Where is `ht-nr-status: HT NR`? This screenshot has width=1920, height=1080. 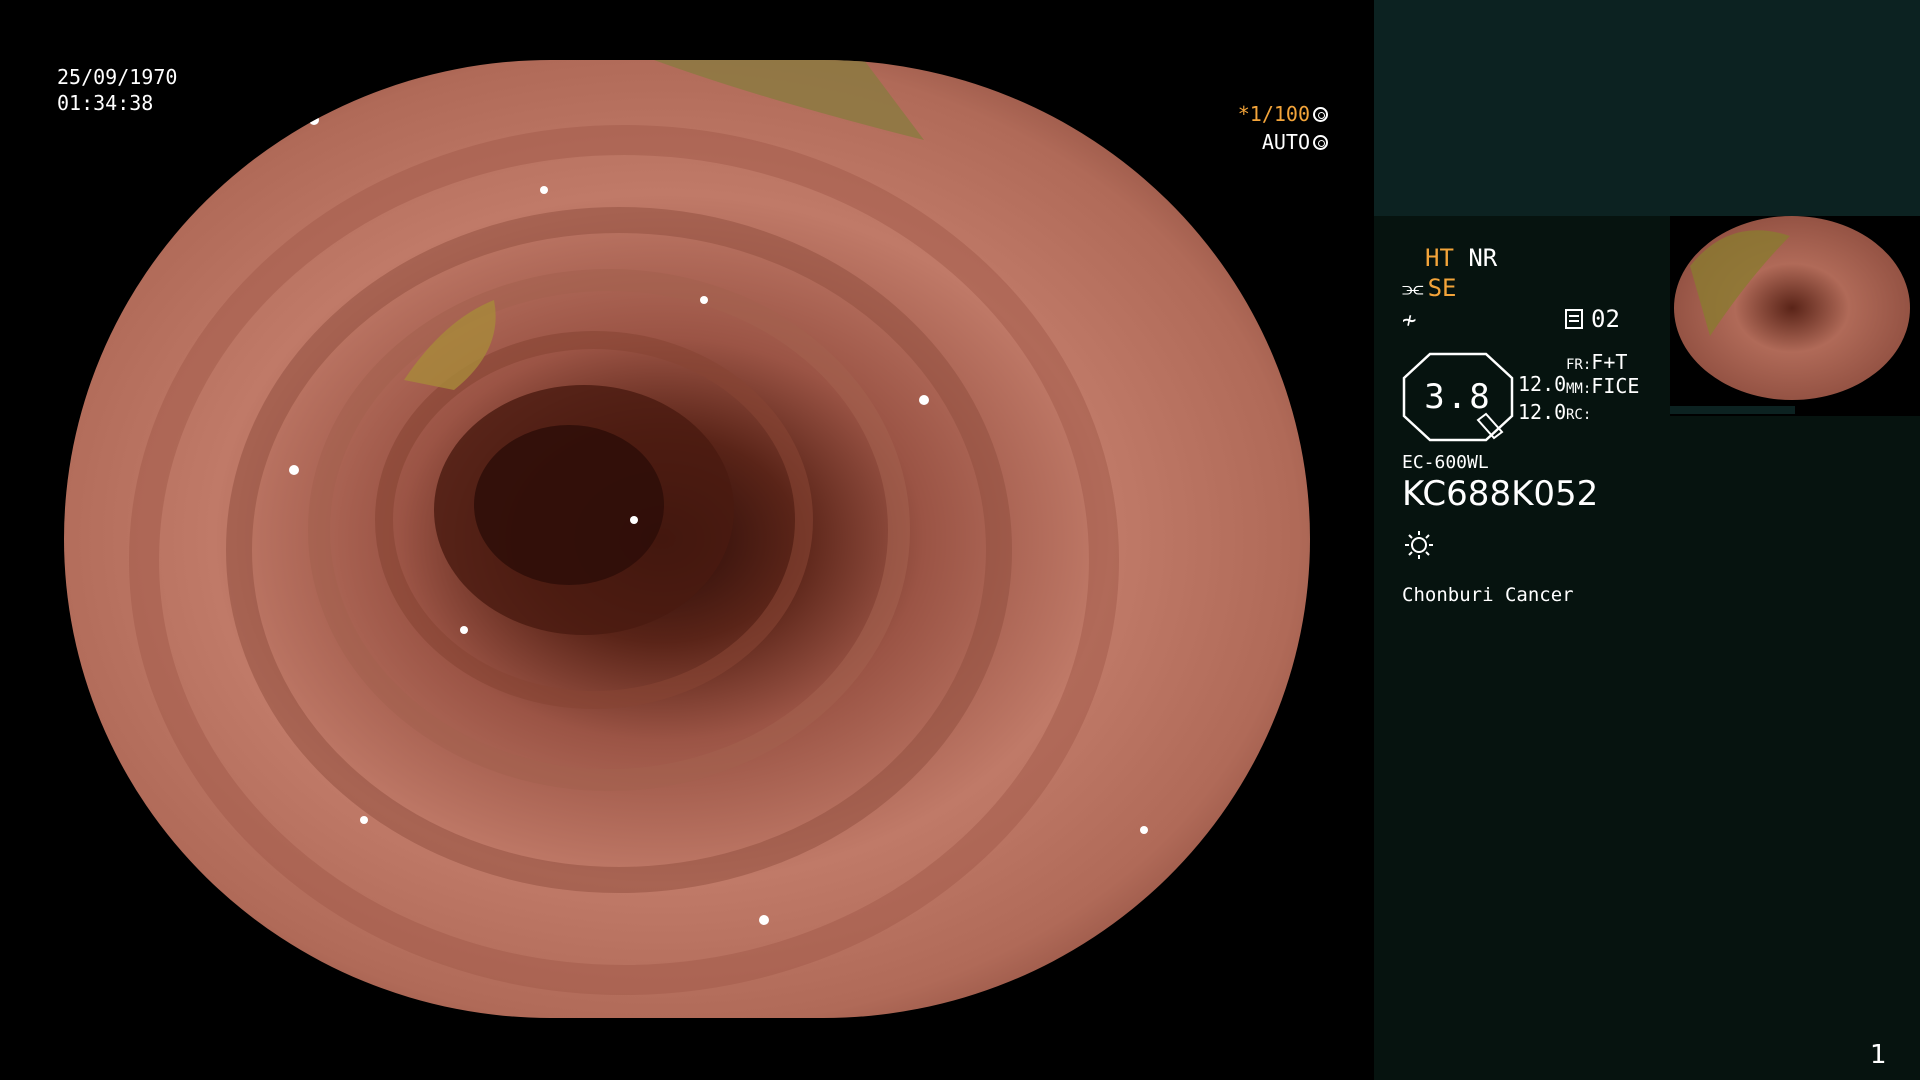
ht-nr-status: HT NR is located at coordinates (1461, 258).